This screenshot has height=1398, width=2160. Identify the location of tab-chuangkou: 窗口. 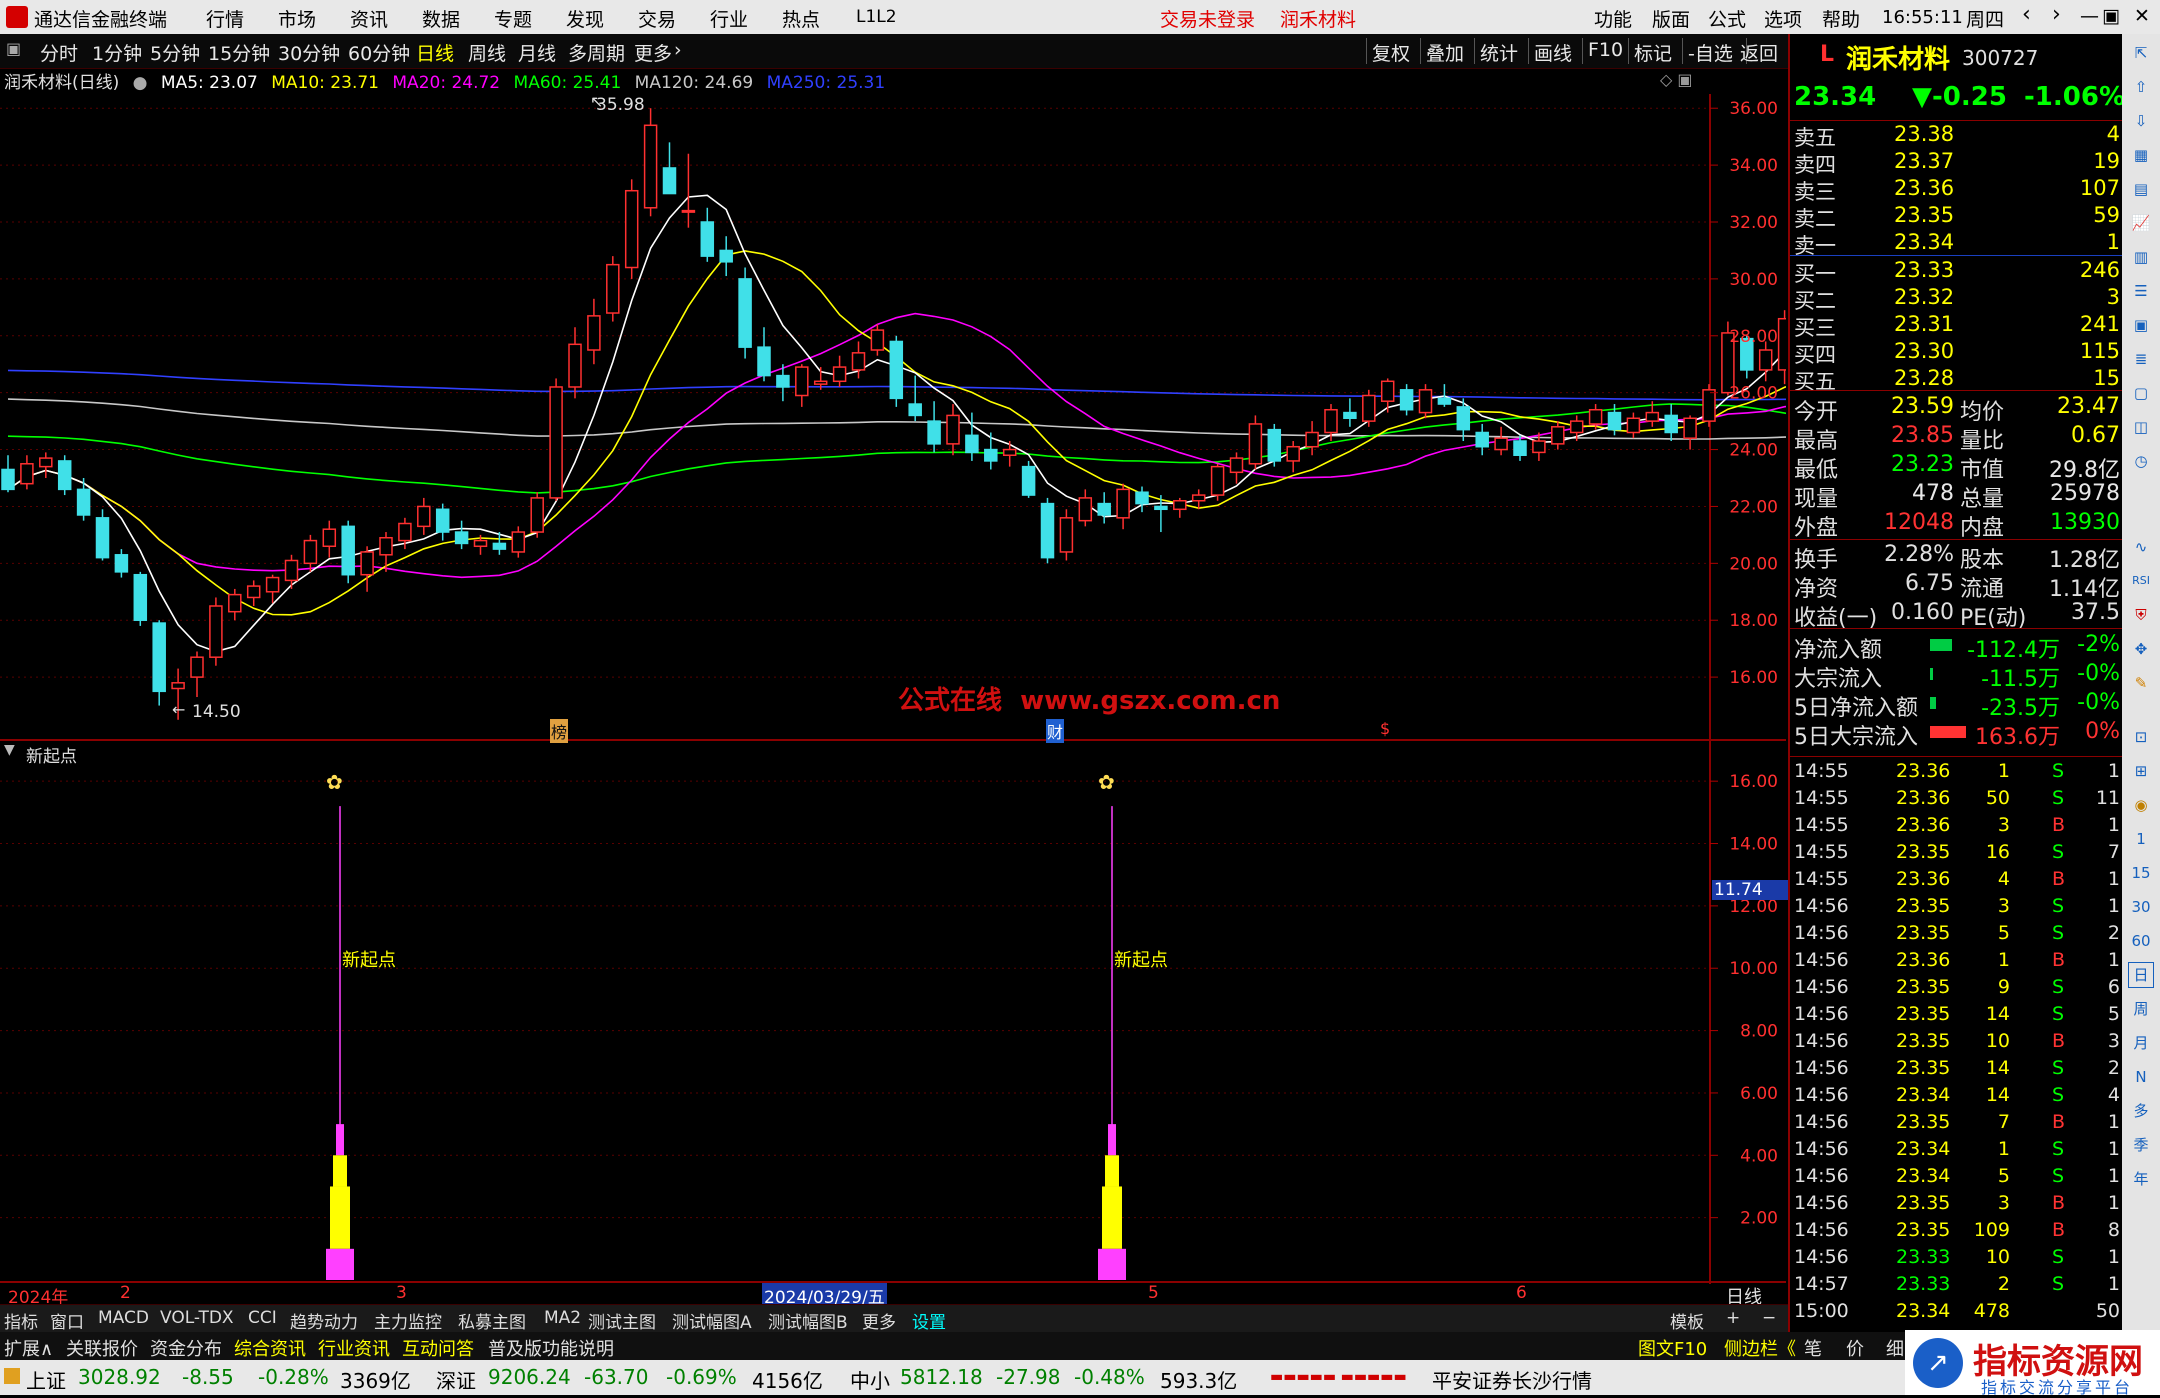
(67, 1320).